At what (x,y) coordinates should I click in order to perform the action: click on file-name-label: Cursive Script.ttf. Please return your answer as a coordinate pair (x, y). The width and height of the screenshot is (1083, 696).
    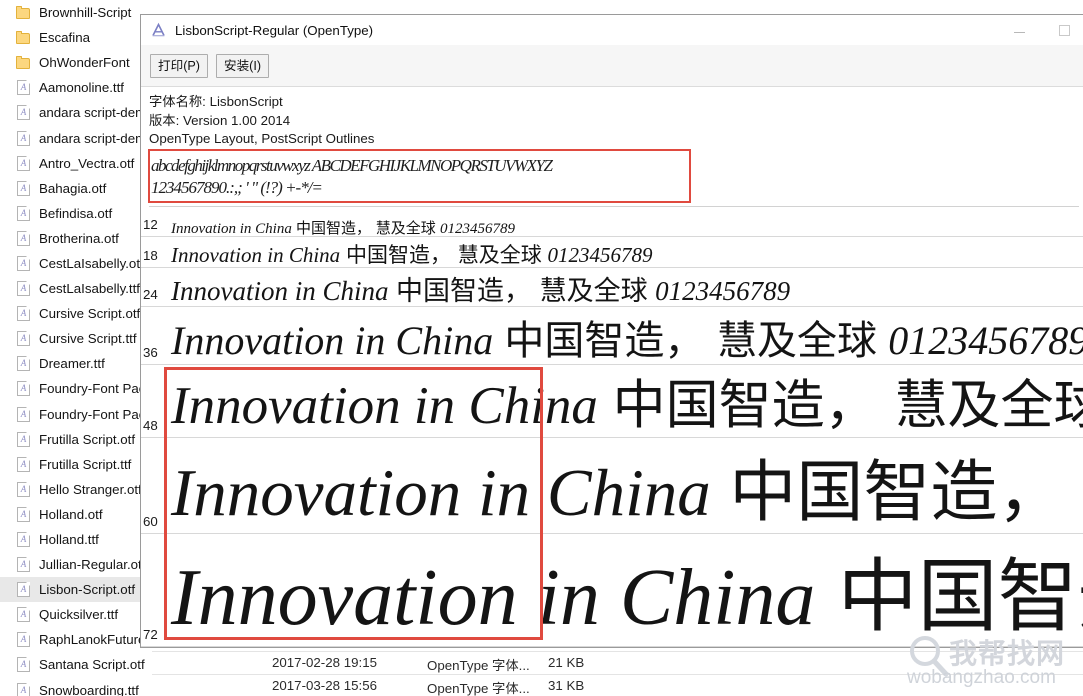
    Looking at the image, I should click on (88, 339).